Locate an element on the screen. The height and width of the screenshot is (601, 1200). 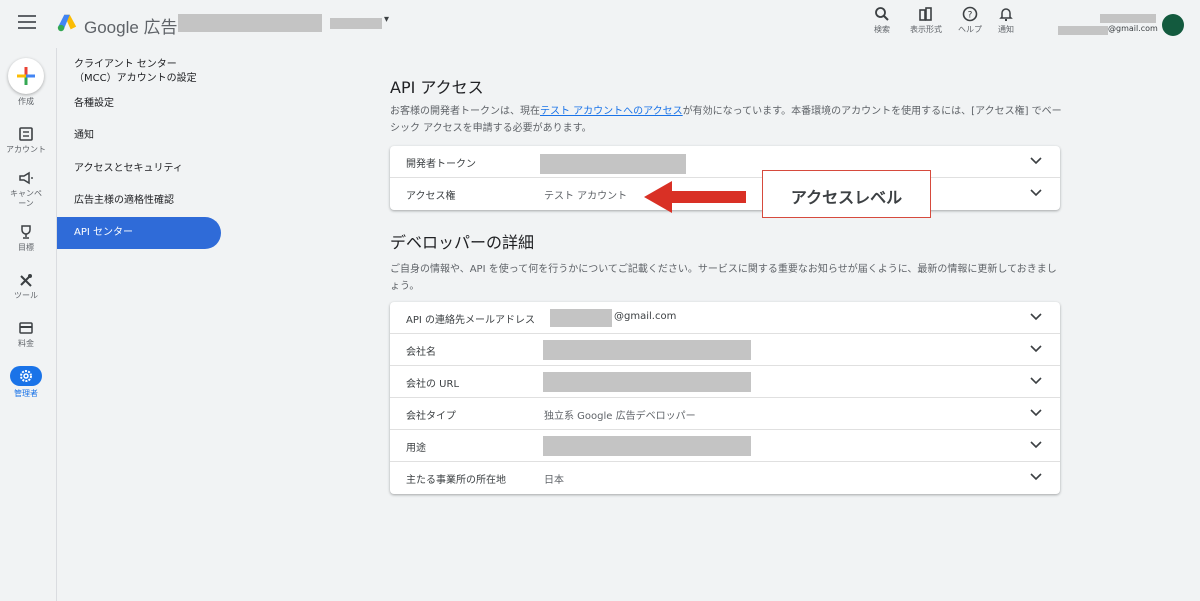
email-local-redacted is located at coordinates (581, 318).